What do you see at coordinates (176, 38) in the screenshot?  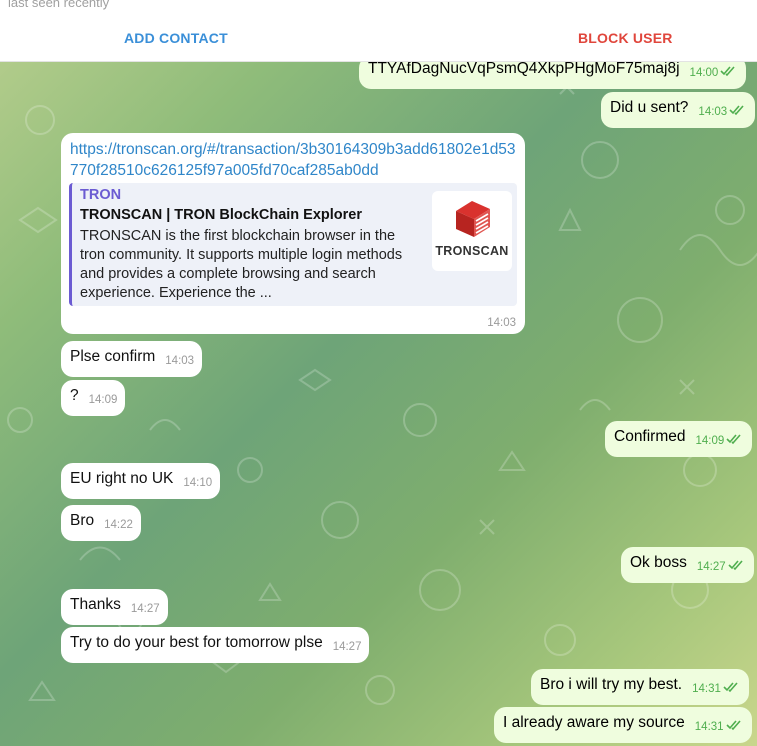 I see `add-contact-button: ADD CONTACT` at bounding box center [176, 38].